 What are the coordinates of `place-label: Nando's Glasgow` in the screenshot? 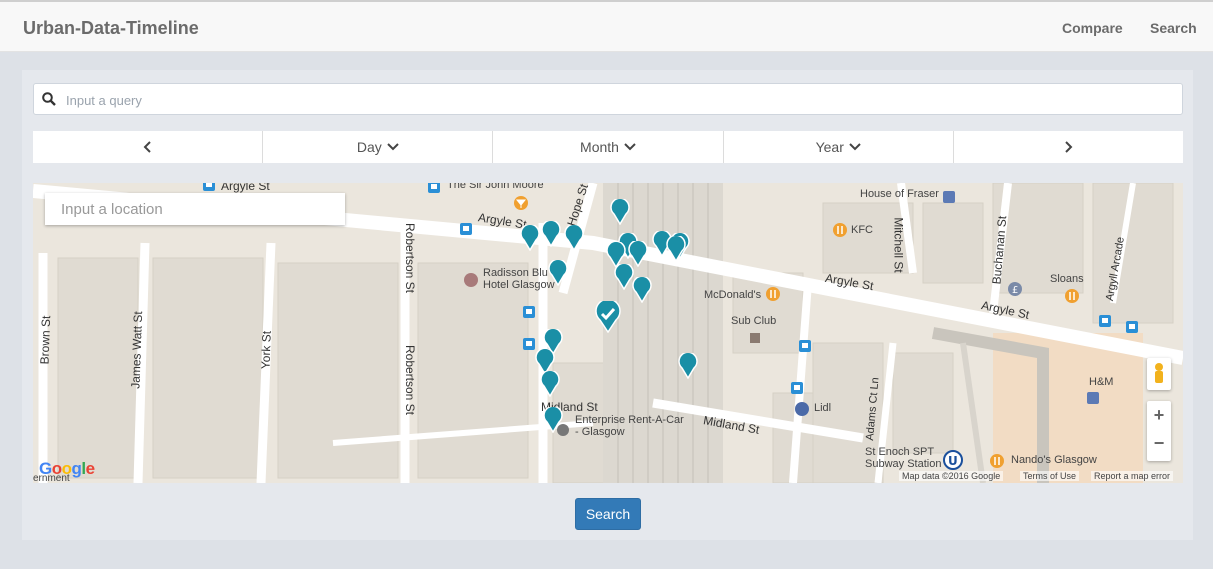 It's located at (1054, 460).